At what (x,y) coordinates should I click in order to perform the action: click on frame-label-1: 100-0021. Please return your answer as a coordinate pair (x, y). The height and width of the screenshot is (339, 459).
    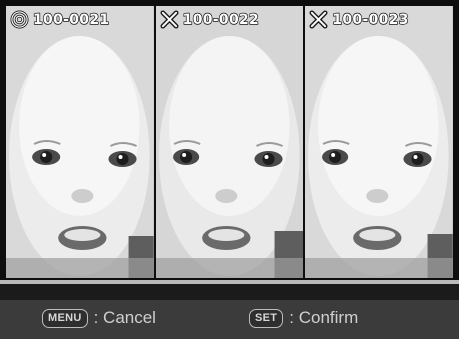
    Looking at the image, I should click on (60, 19).